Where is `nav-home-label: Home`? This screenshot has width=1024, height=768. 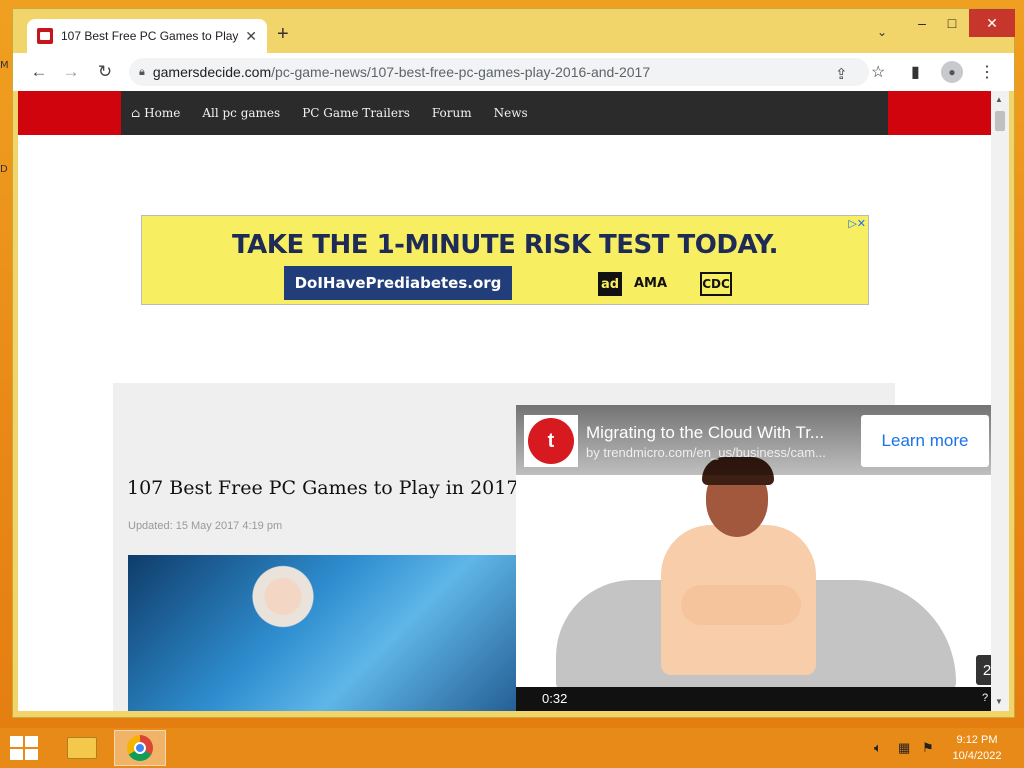
nav-home-label: Home is located at coordinates (162, 113).